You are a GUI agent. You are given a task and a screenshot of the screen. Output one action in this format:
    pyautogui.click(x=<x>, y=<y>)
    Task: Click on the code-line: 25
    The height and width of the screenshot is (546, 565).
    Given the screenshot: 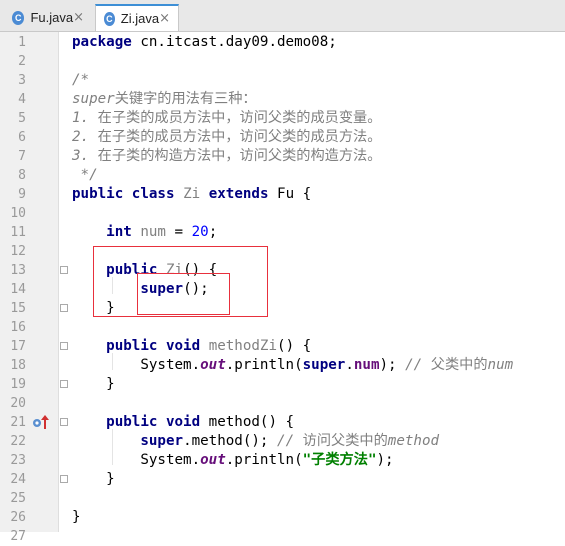 What is the action you would take?
    pyautogui.click(x=282, y=498)
    